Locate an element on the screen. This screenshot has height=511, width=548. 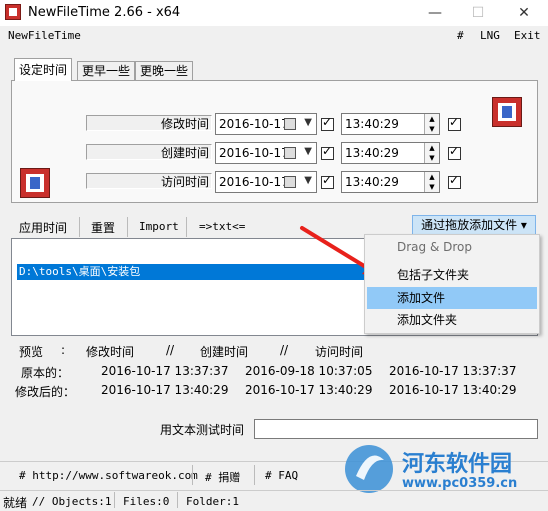
menu-add-folder: 添加文件夹 is located at coordinates (452, 320).